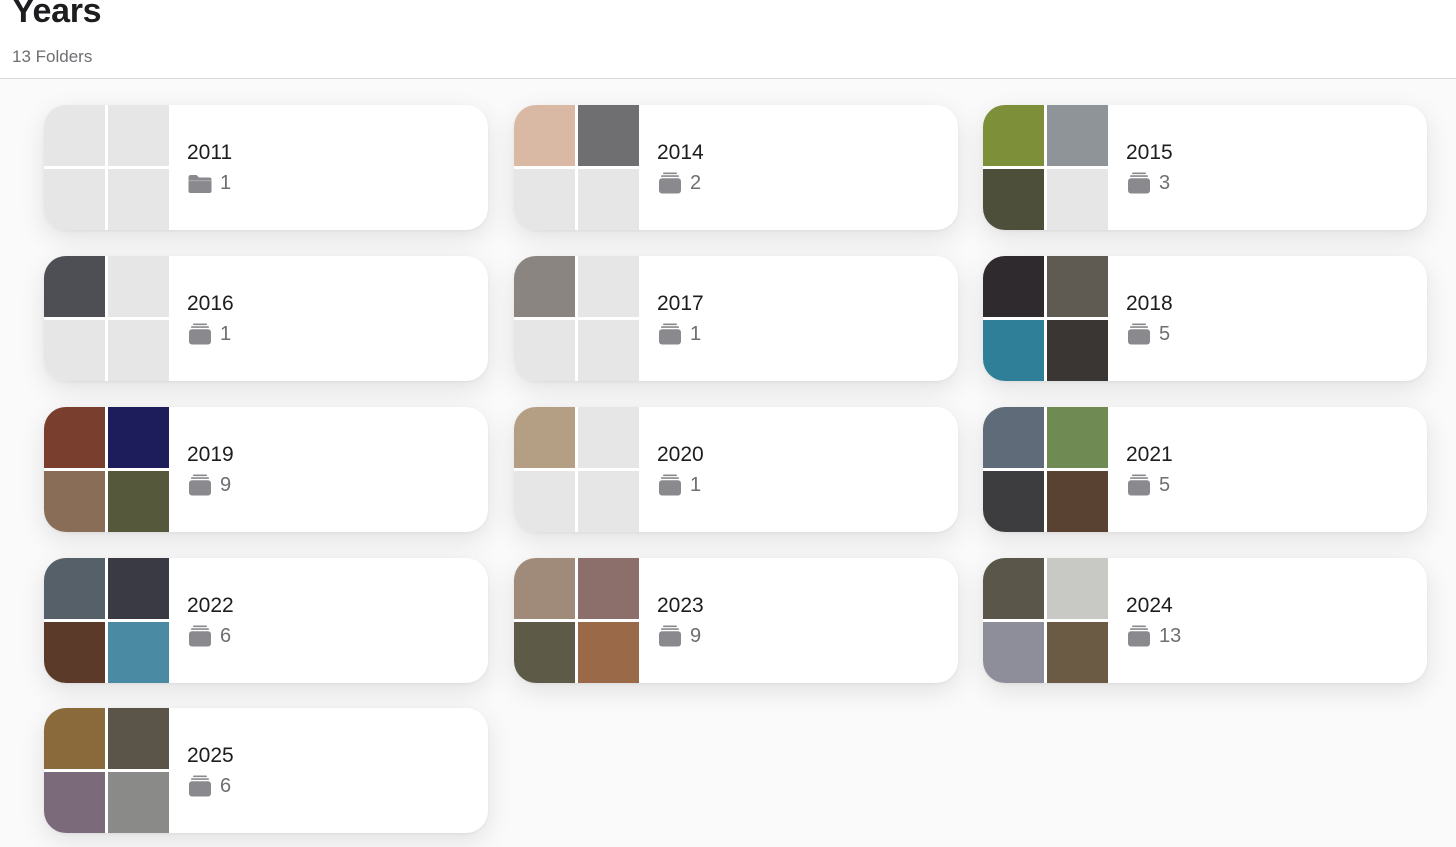  Describe the element at coordinates (1165, 182) in the screenshot. I see `item-count-value: 3` at that location.